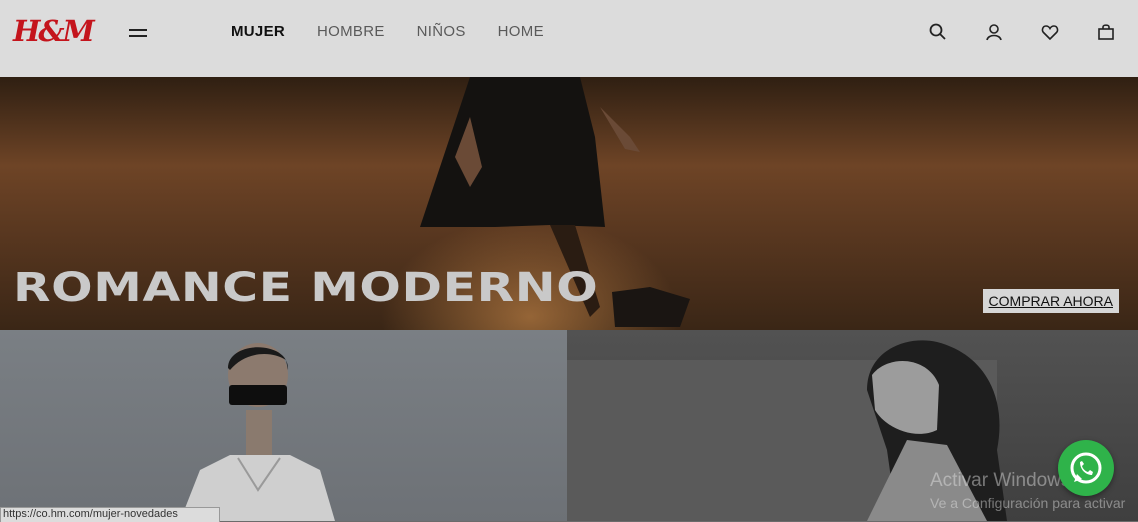 The width and height of the screenshot is (1138, 522). Describe the element at coordinates (994, 32) in the screenshot. I see `account-icon` at that location.